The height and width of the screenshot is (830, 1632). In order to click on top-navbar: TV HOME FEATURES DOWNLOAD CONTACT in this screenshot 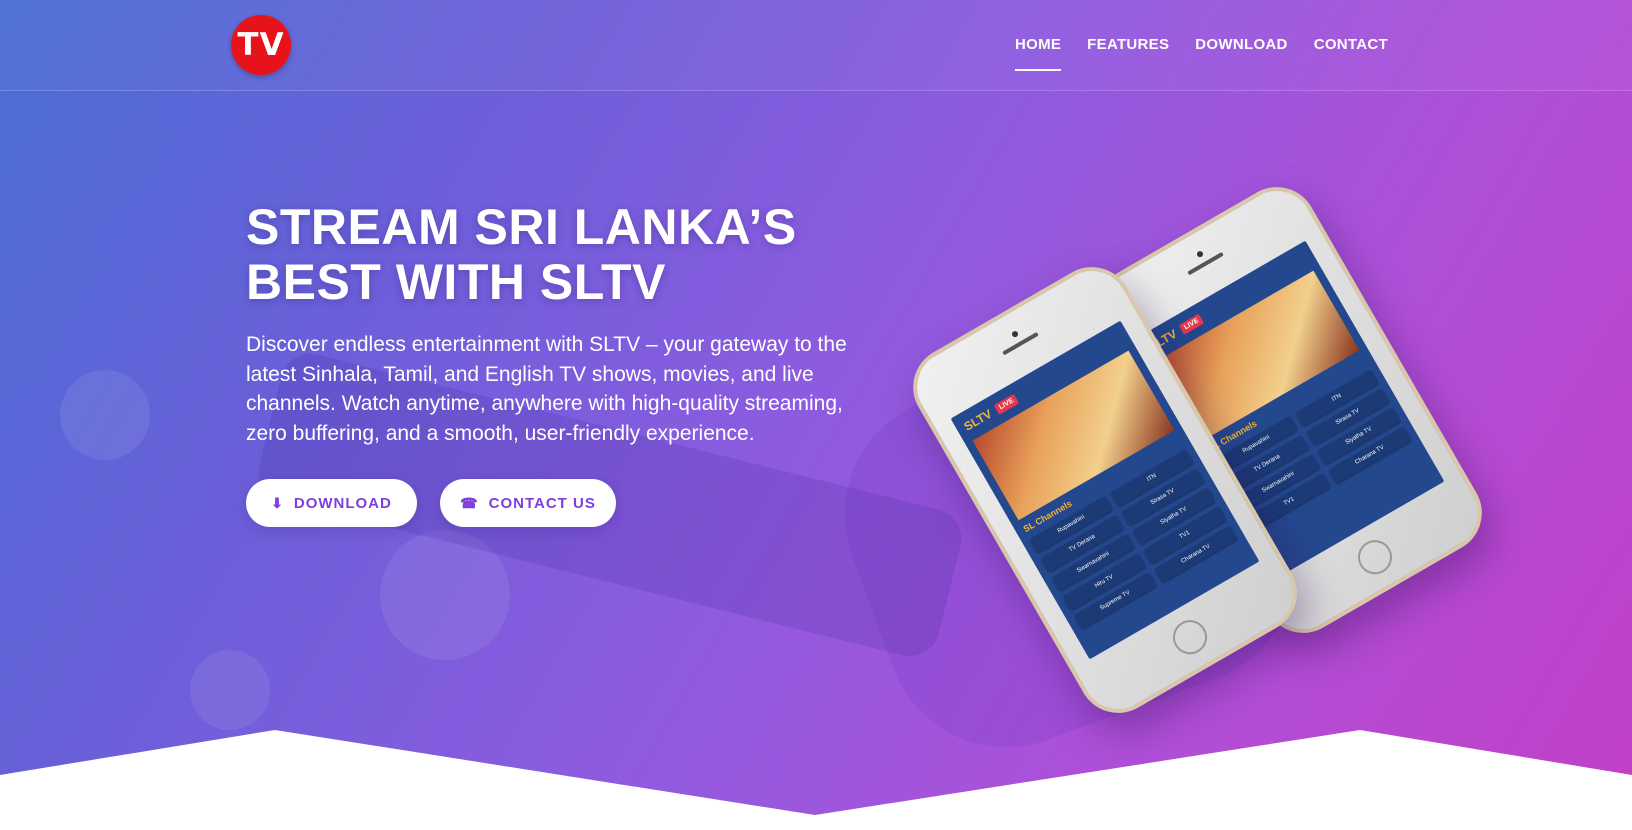, I will do `click(816, 45)`.